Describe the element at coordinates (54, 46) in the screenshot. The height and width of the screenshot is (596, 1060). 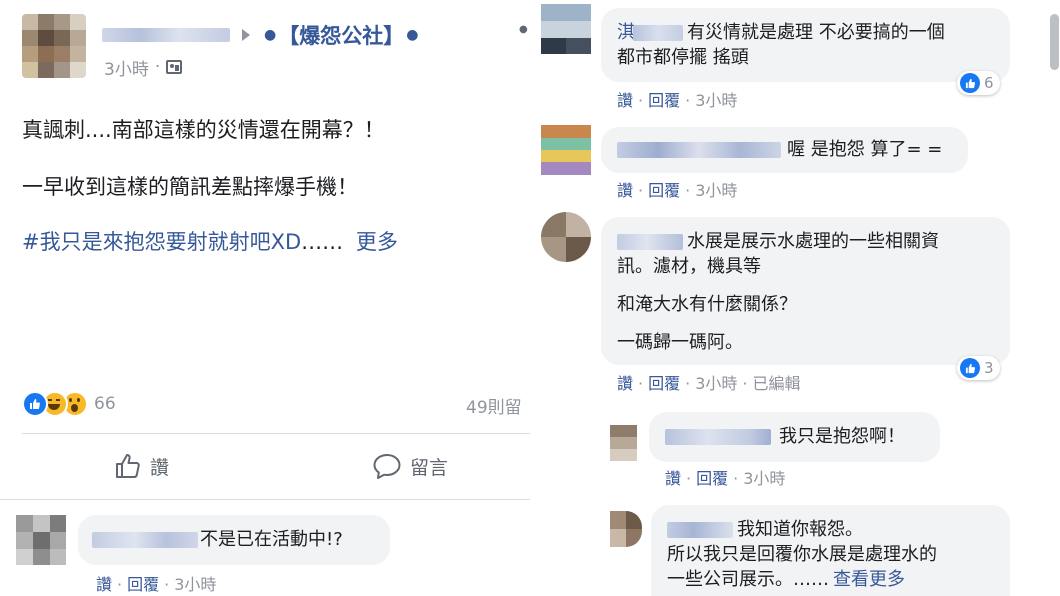
I see `author-avatar` at that location.